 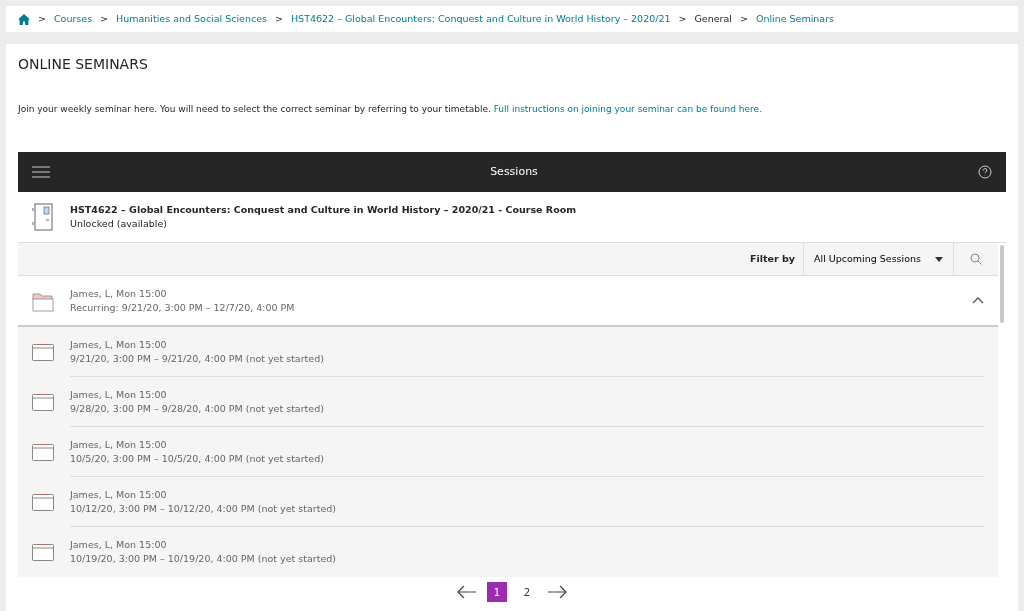 What do you see at coordinates (24, 19) in the screenshot?
I see `home-icon` at bounding box center [24, 19].